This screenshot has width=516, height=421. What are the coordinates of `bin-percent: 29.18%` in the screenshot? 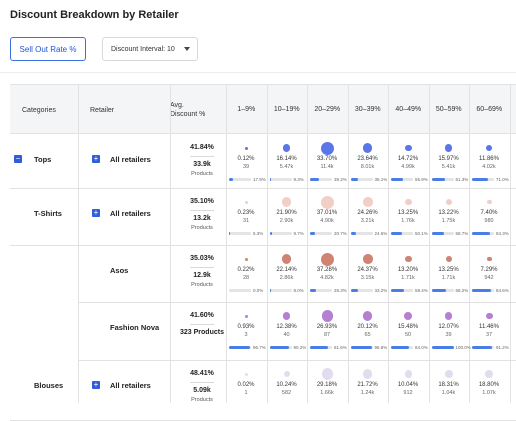 It's located at (327, 385).